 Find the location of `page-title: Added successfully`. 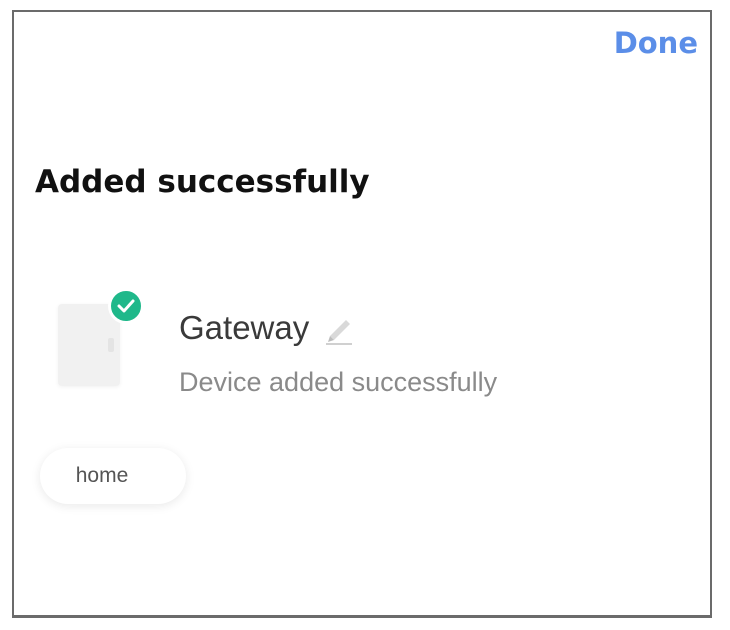

page-title: Added successfully is located at coordinates (202, 182).